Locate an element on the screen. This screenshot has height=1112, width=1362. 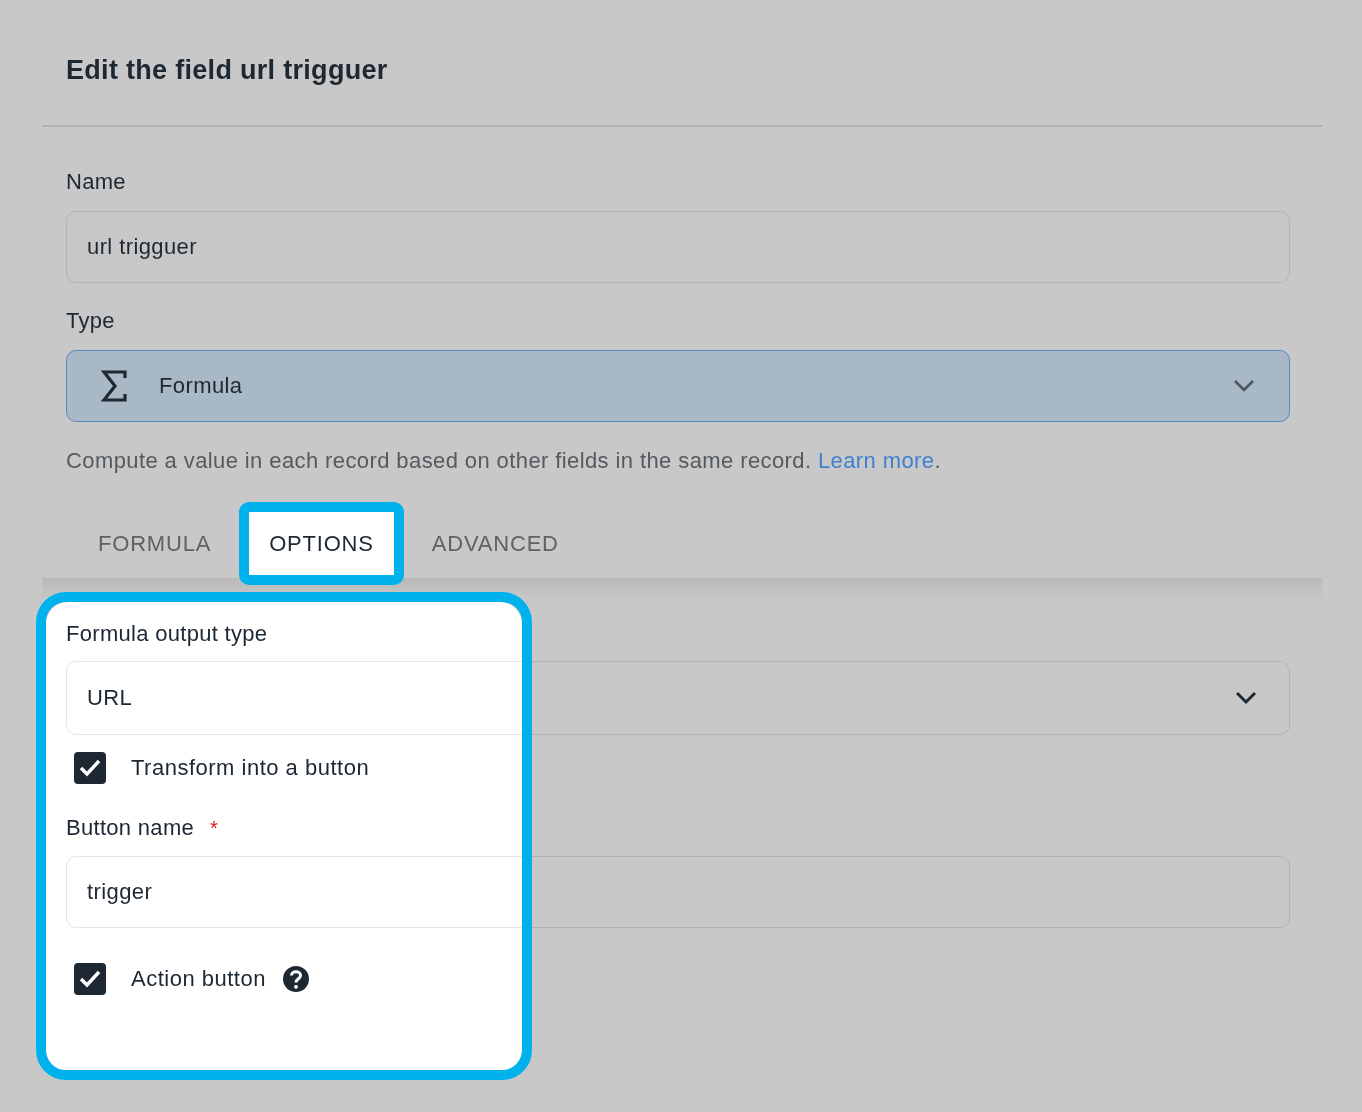
tab: OPTIONS is located at coordinates (321, 543).